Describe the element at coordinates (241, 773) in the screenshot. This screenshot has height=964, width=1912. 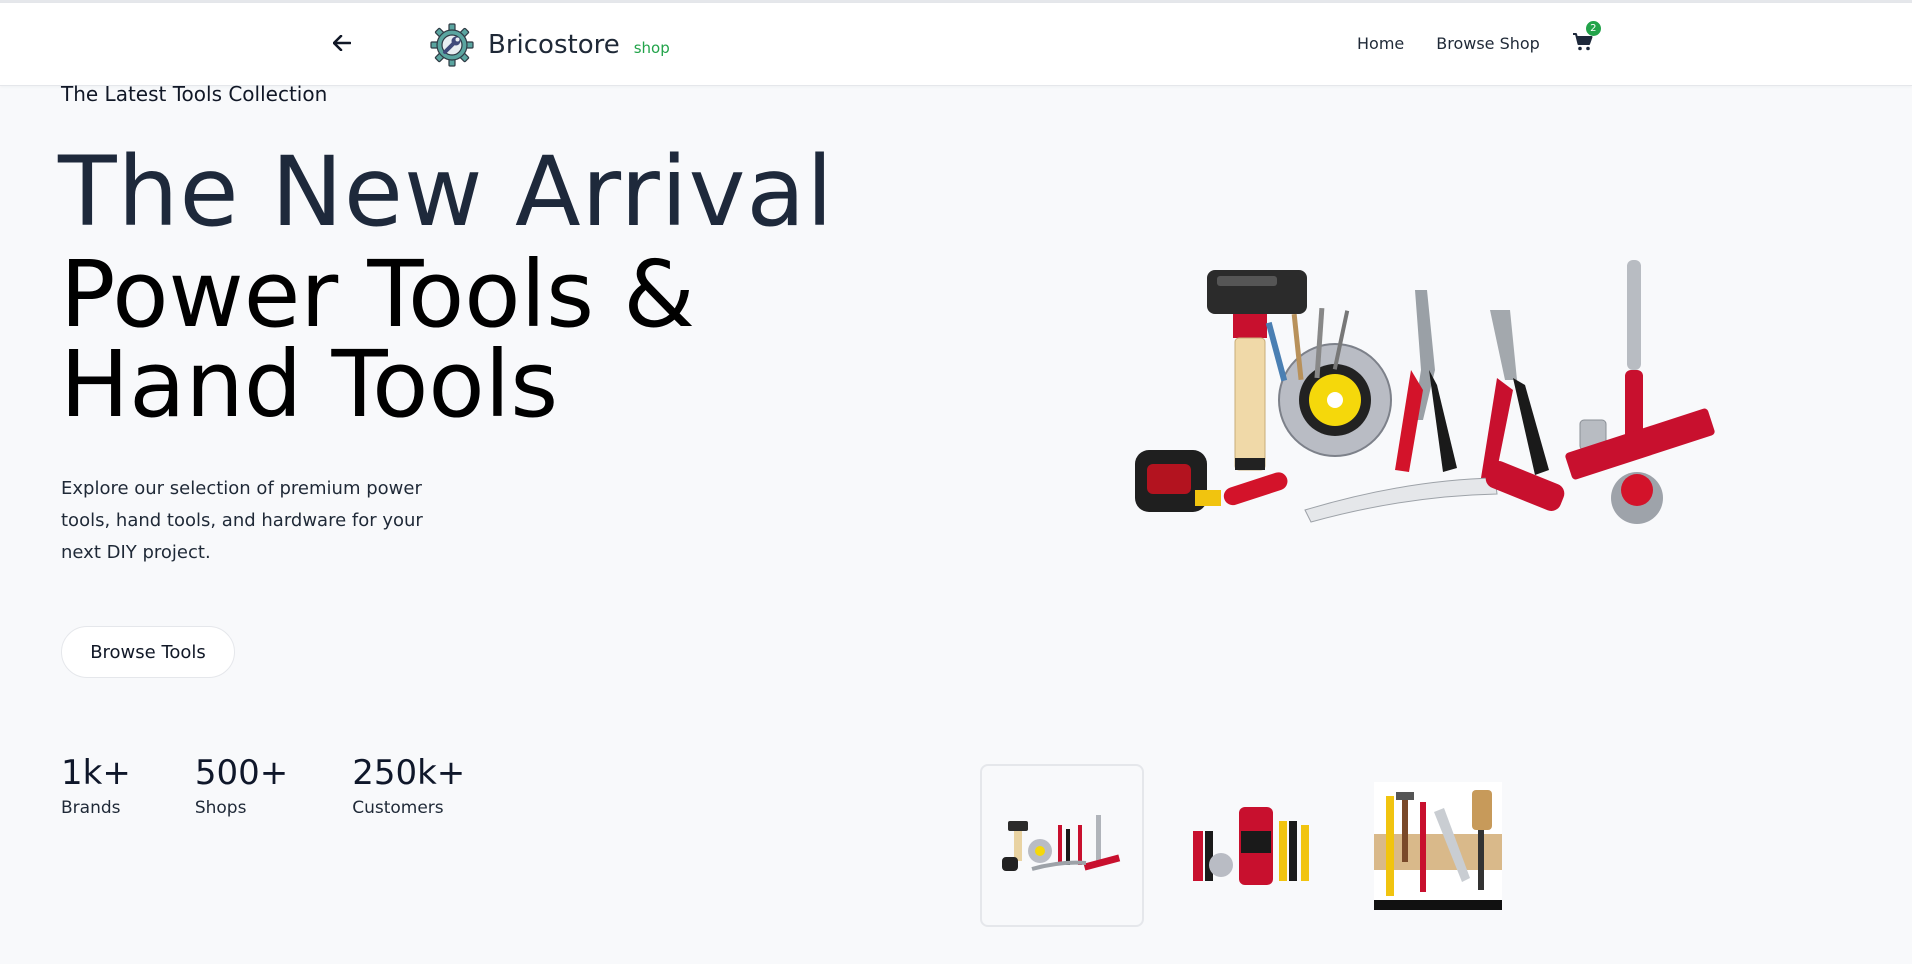
I see `stat-value: 500+` at that location.